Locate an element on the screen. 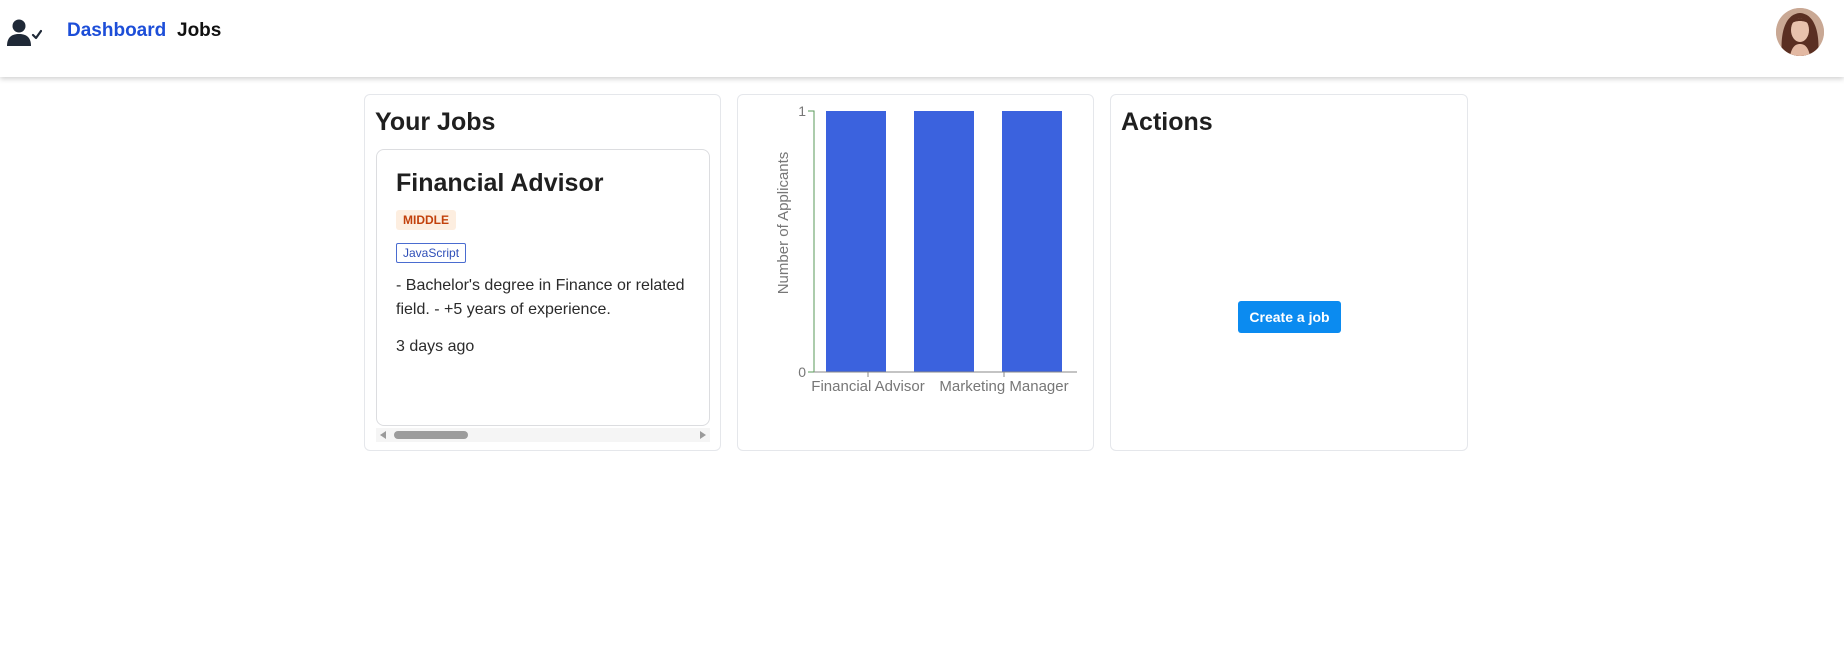 The height and width of the screenshot is (669, 1844). avatar-image is located at coordinates (1800, 32).